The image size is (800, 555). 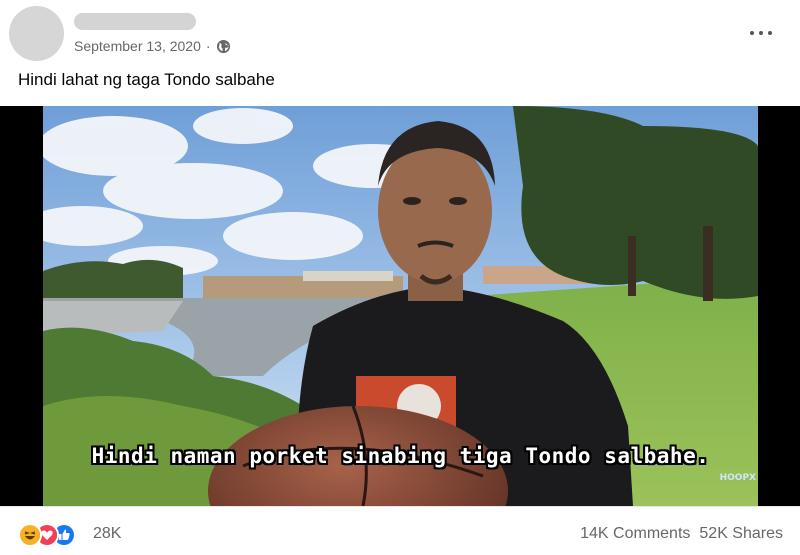 What do you see at coordinates (761, 33) in the screenshot?
I see `more-options-icon` at bounding box center [761, 33].